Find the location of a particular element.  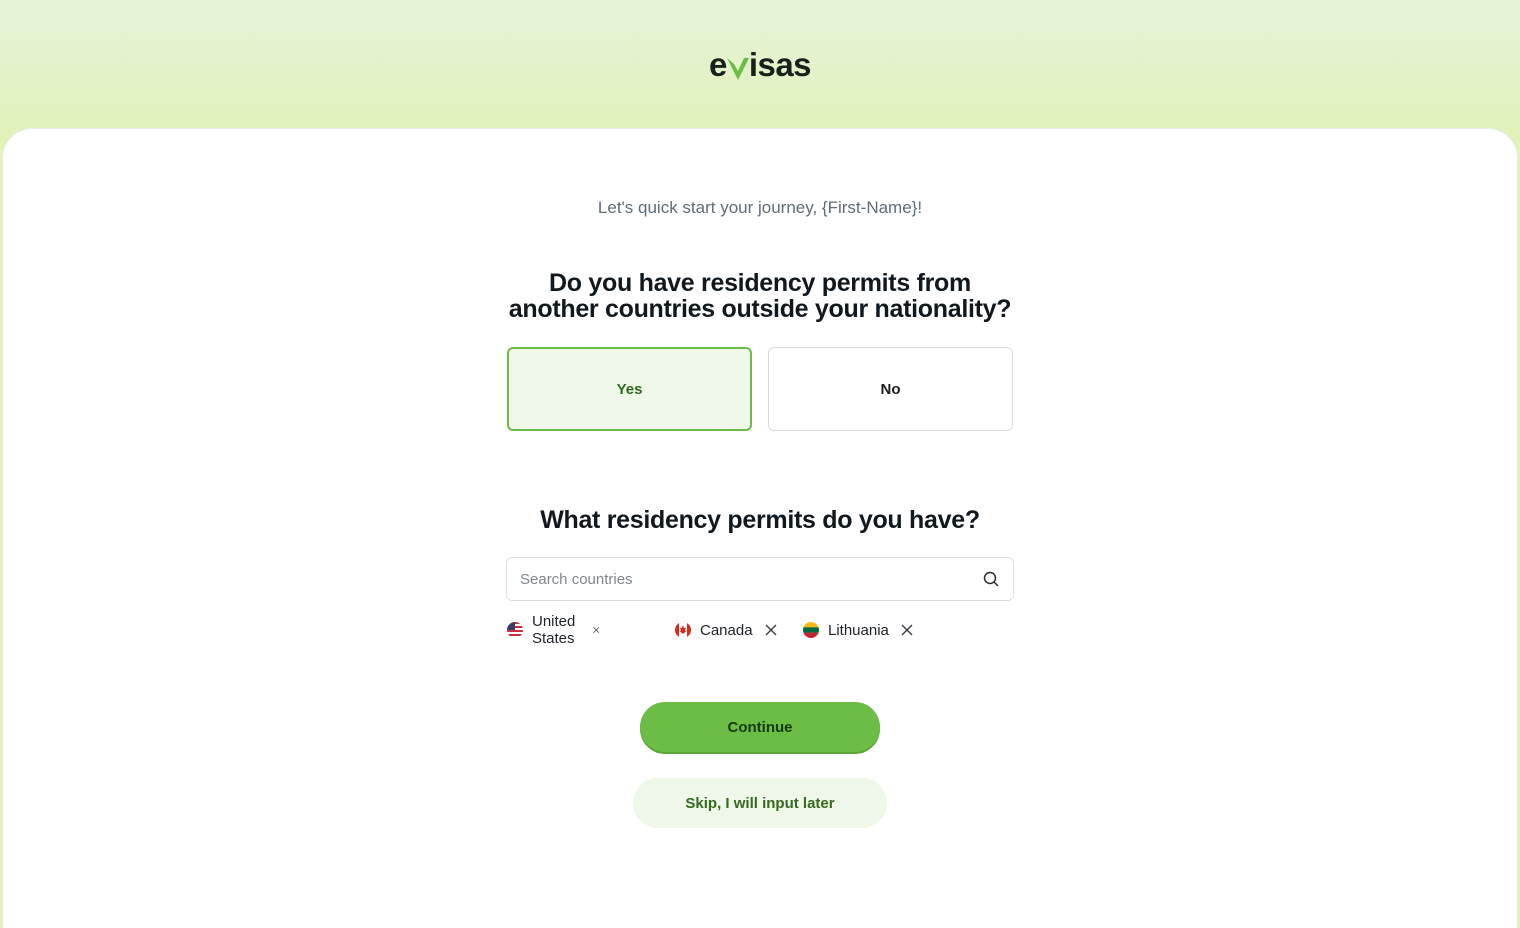

option-no-button: No is located at coordinates (890, 389).